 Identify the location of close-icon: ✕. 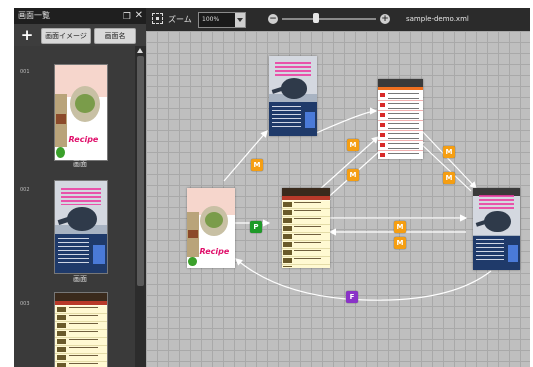
(139, 16).